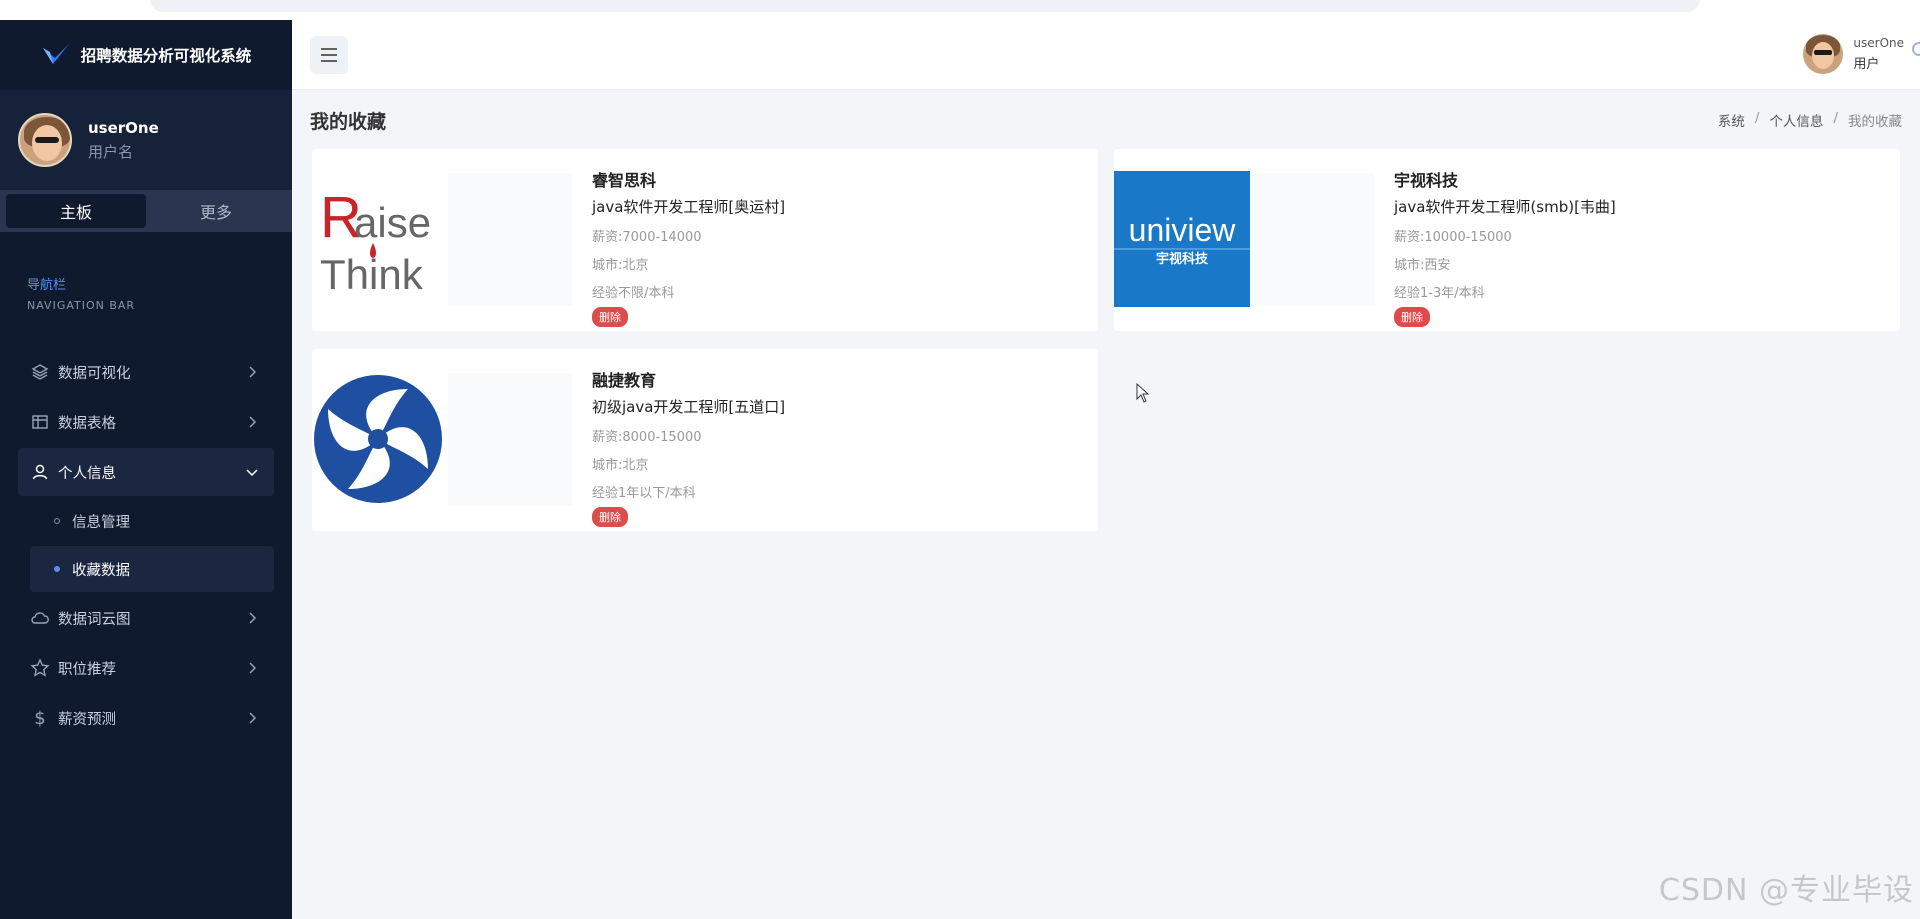 The height and width of the screenshot is (919, 1920). Describe the element at coordinates (1853, 54) in the screenshot. I see `top-user-menu: userOne 用户` at that location.